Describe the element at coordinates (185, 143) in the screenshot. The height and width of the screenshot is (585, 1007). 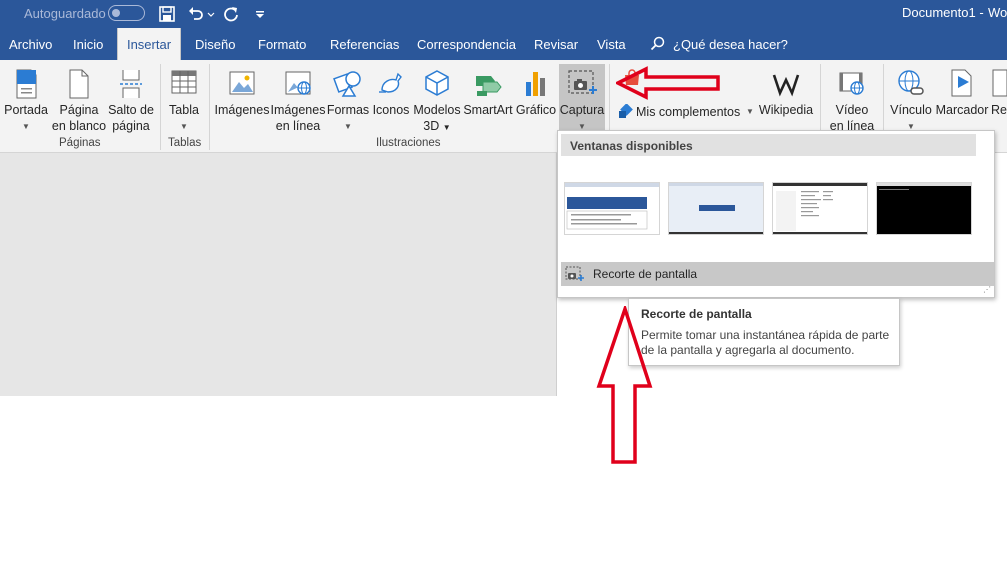
I see `group-label-tablas: Tablas` at that location.